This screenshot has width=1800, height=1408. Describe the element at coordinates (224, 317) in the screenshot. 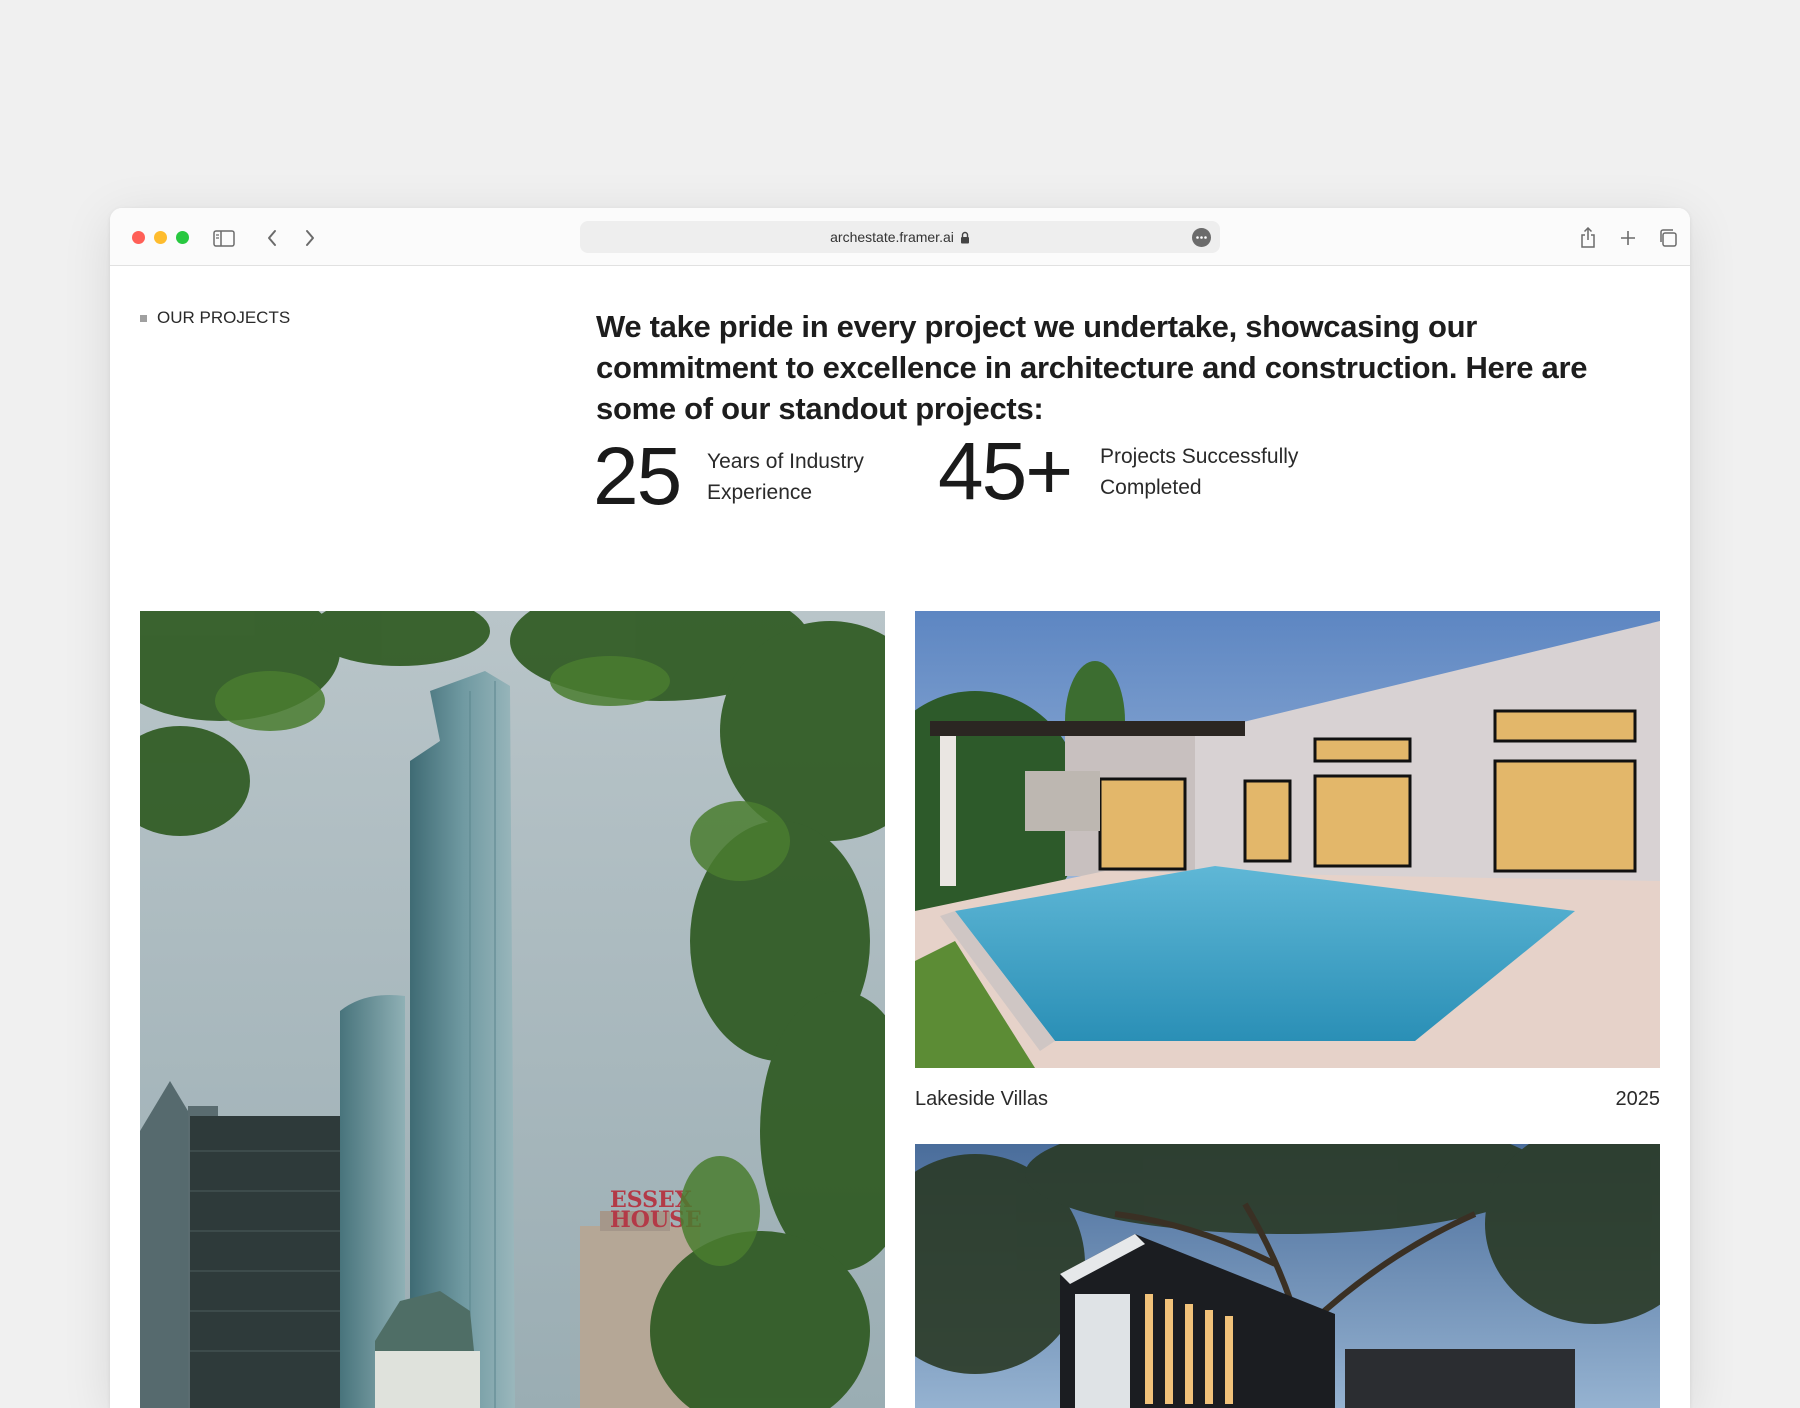

I see `section-label-text: OUR PROJECTS` at that location.